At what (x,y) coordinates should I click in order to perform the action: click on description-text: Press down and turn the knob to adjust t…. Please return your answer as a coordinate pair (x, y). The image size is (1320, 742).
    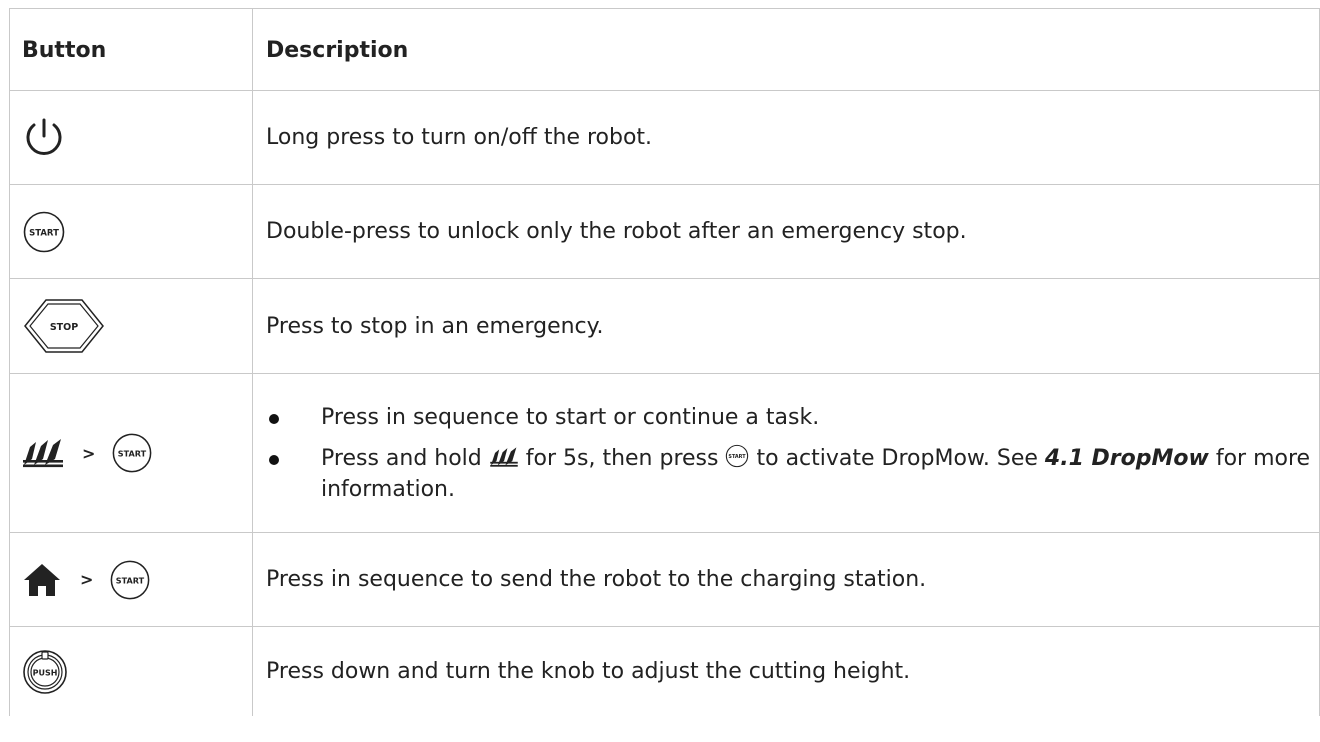
    Looking at the image, I should click on (588, 671).